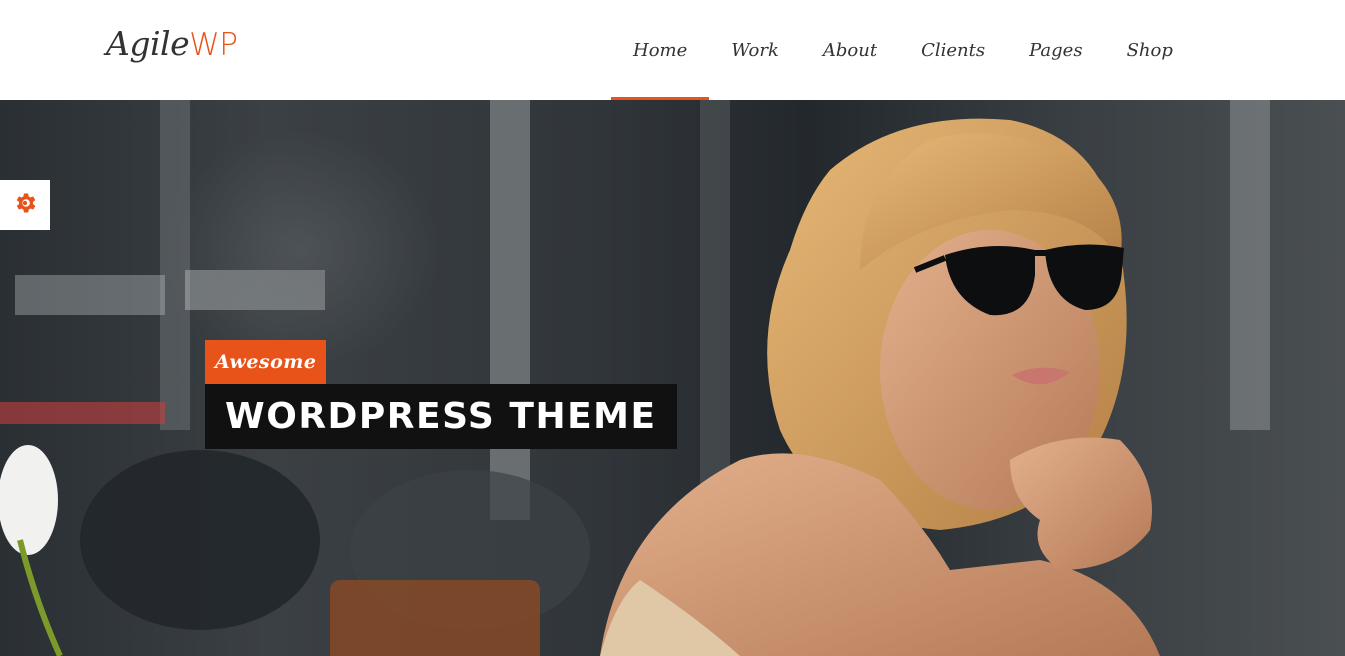 This screenshot has height=656, width=1345. Describe the element at coordinates (755, 50) in the screenshot. I see `nav-item-work: Work` at that location.